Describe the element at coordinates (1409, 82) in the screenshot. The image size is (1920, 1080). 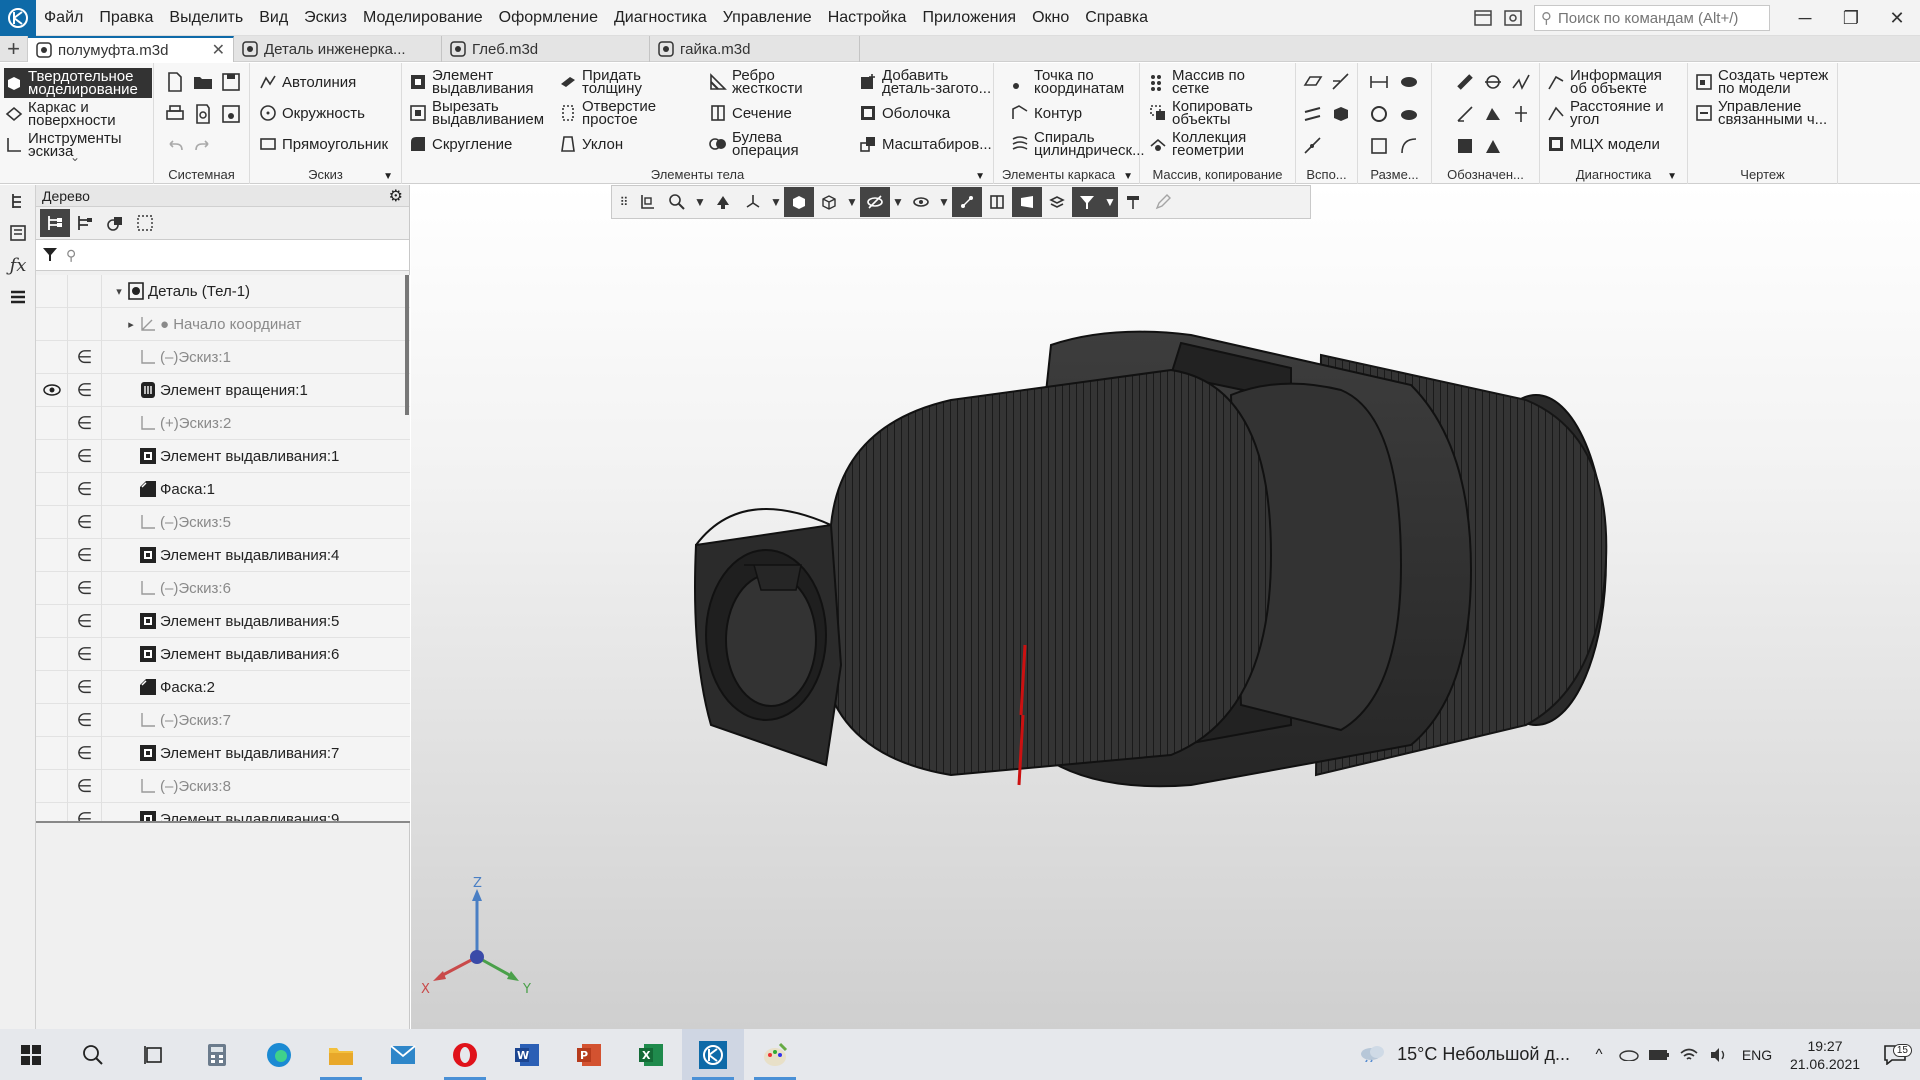
I see `diameter-dim-icon` at that location.